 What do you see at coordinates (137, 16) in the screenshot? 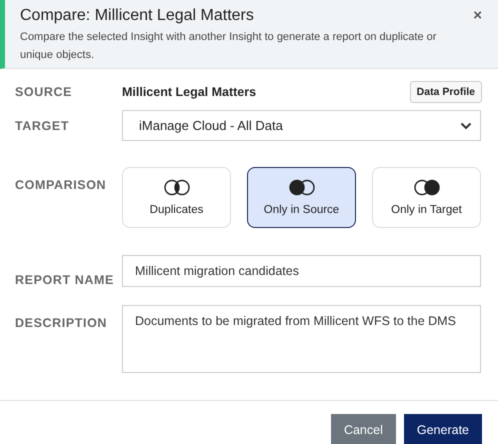
I see `dialog-title: Compare: Millicent Legal Matters` at bounding box center [137, 16].